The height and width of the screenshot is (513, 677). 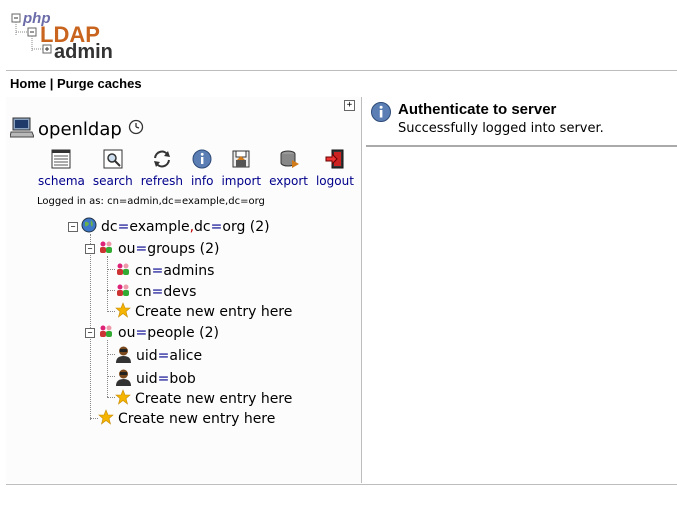 I want to click on alice-dn: uid=alice, so click(x=169, y=356).